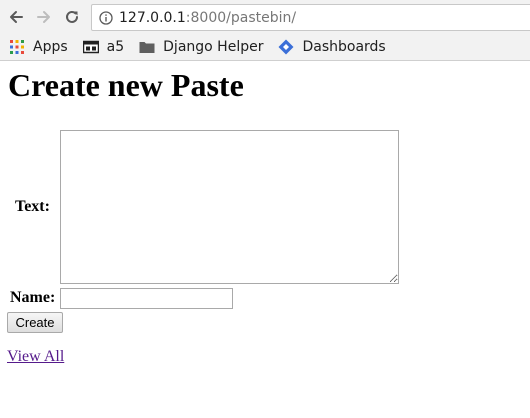  What do you see at coordinates (344, 47) in the screenshot?
I see `bookmark-label: Dashboards` at bounding box center [344, 47].